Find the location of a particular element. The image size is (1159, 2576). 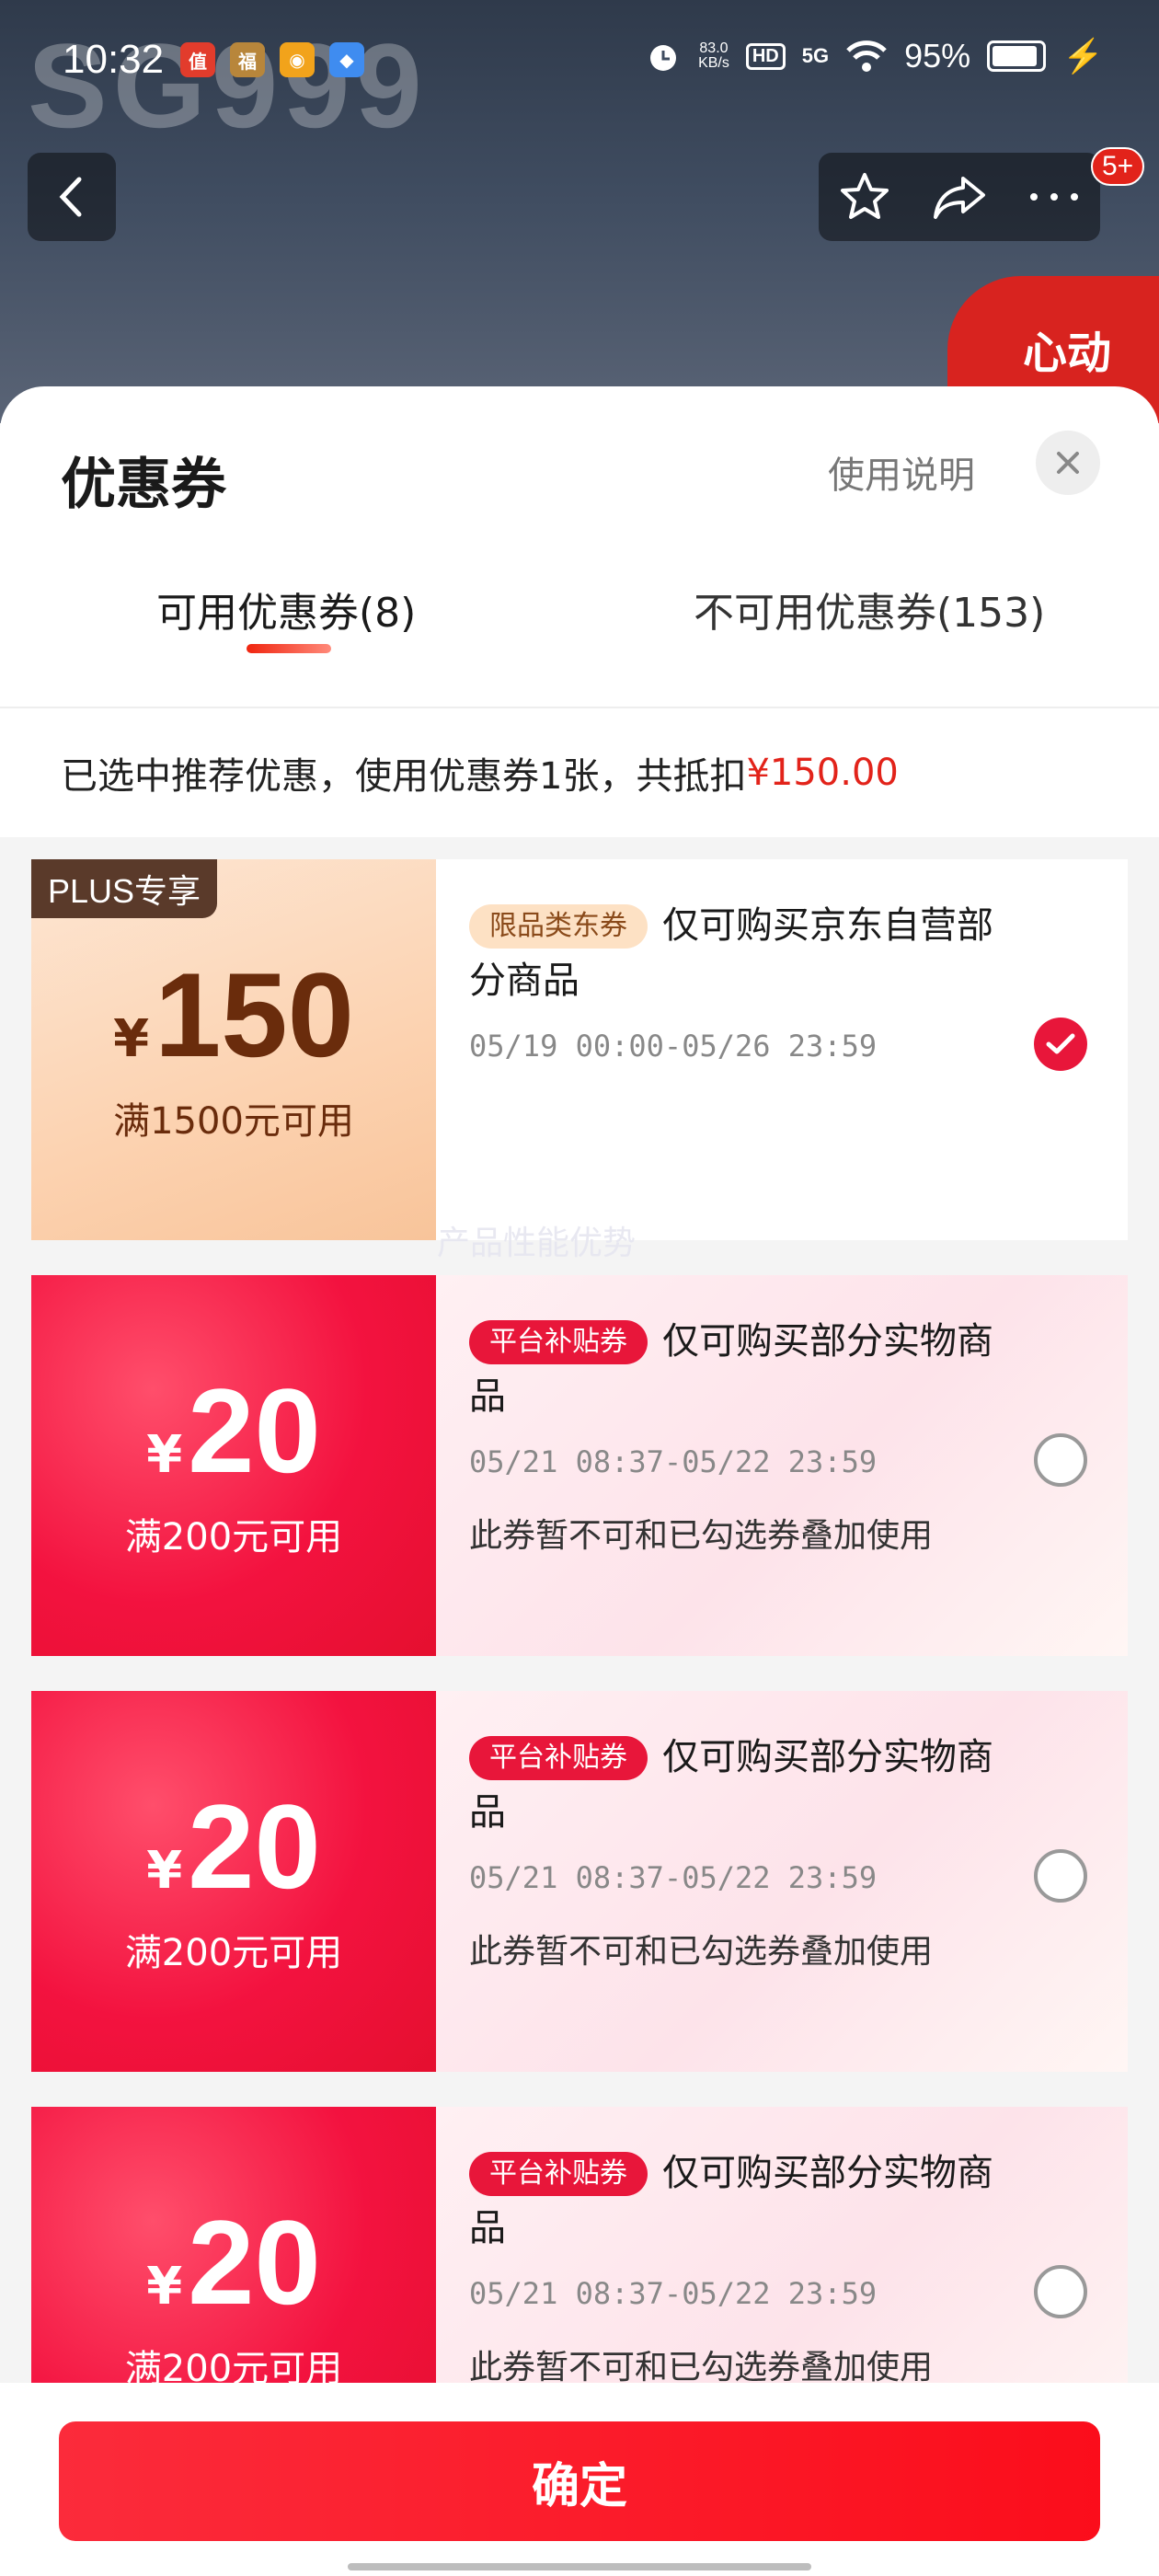

status-time: 10:32 is located at coordinates (114, 59).